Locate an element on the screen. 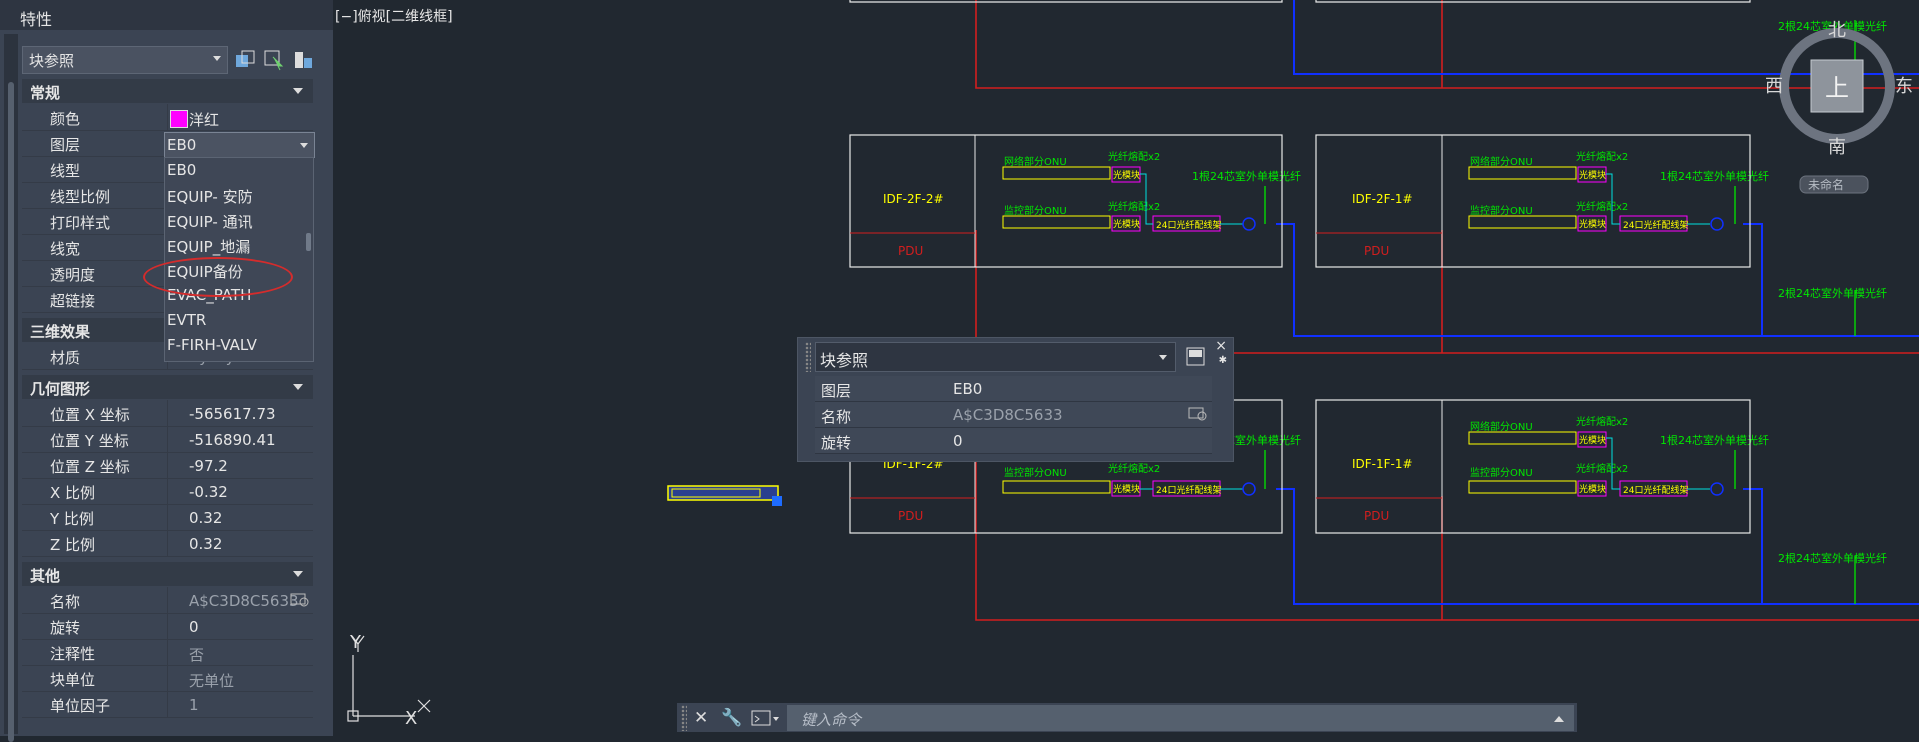 The height and width of the screenshot is (742, 1919). prop-label: 线型比例 is located at coordinates (80, 197).